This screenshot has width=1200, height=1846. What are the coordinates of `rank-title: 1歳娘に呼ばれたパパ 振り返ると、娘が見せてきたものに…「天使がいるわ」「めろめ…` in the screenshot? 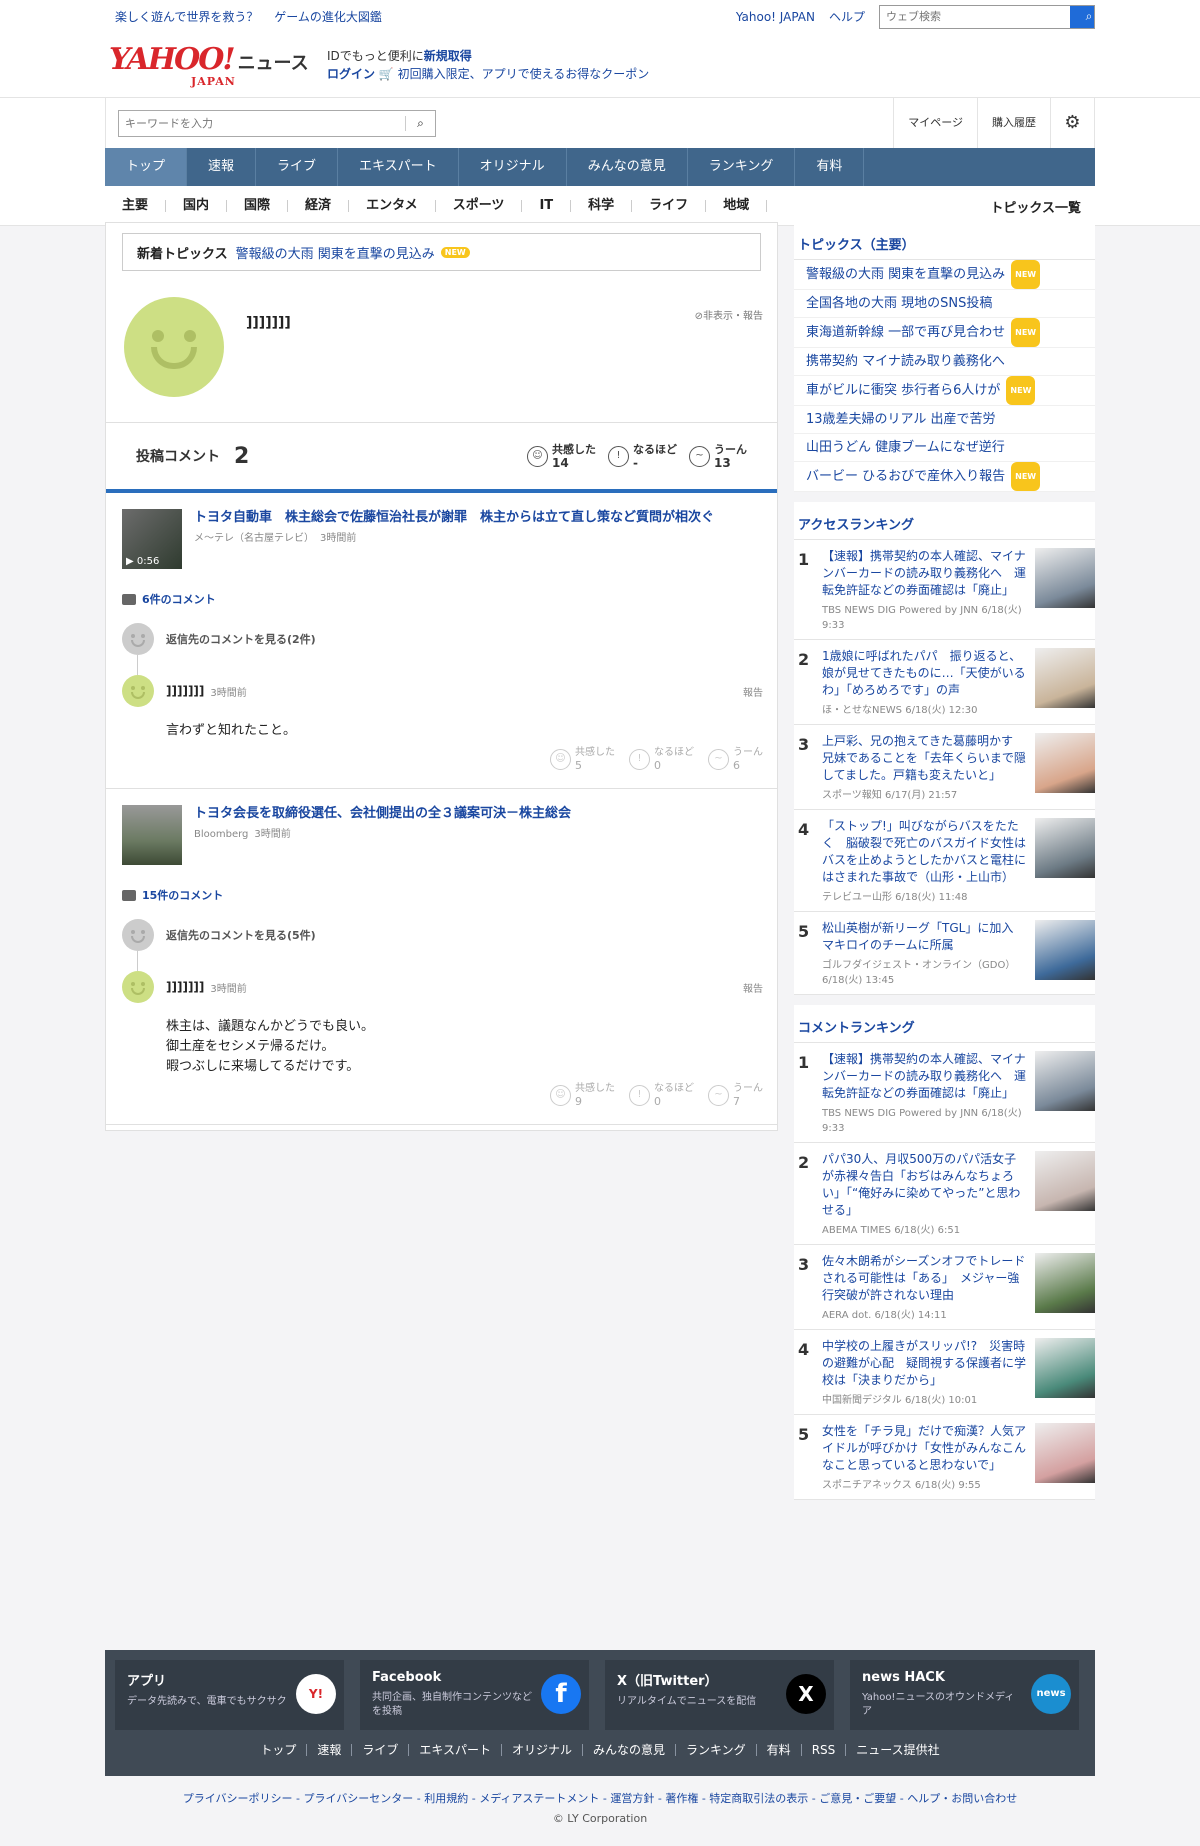 It's located at (924, 673).